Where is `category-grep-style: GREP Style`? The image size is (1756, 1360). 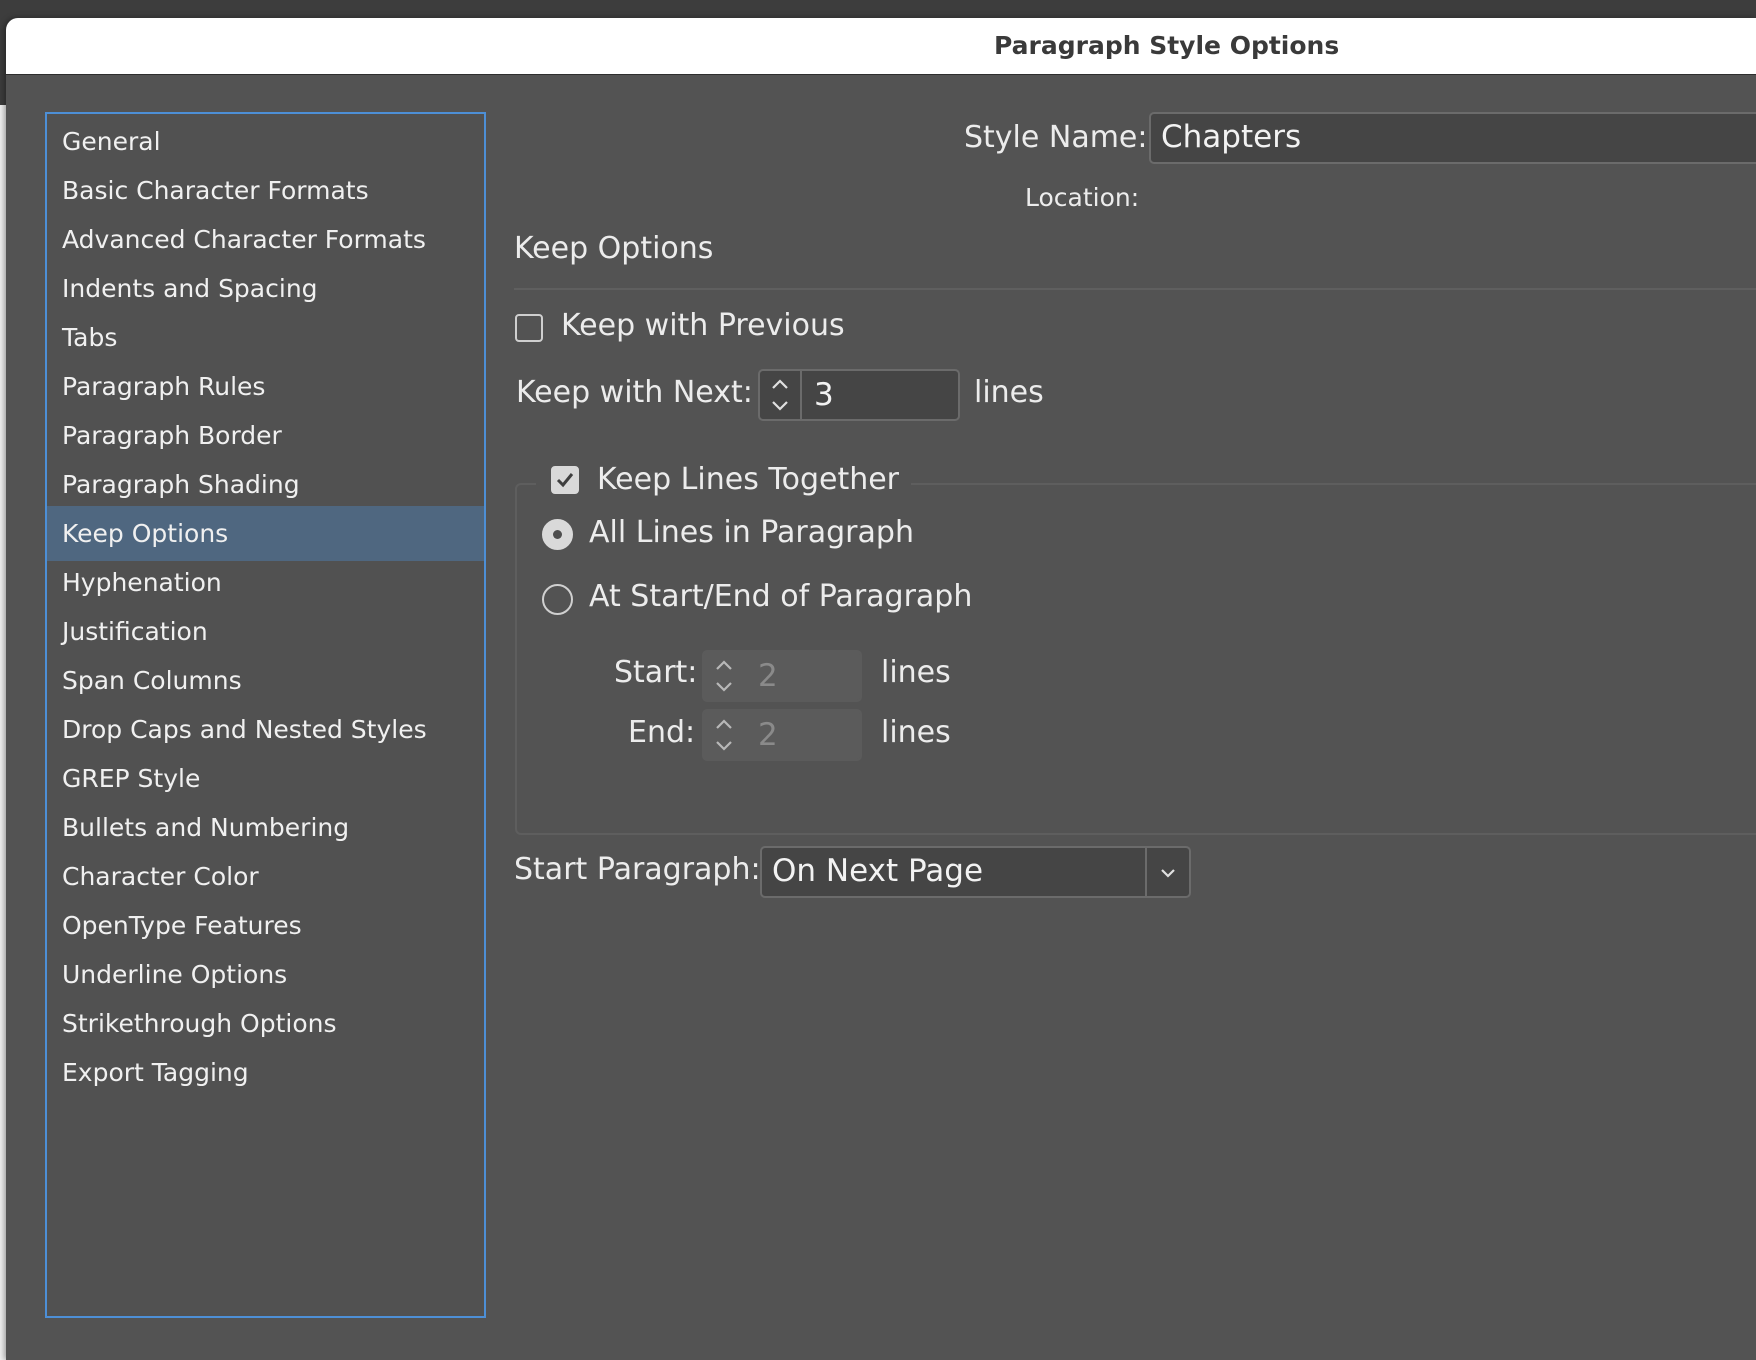
category-grep-style: GREP Style is located at coordinates (265, 778).